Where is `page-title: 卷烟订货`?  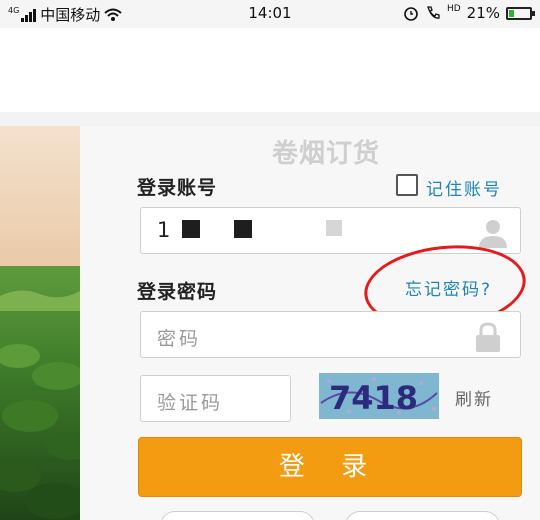
page-title: 卷烟订货 is located at coordinates (326, 154).